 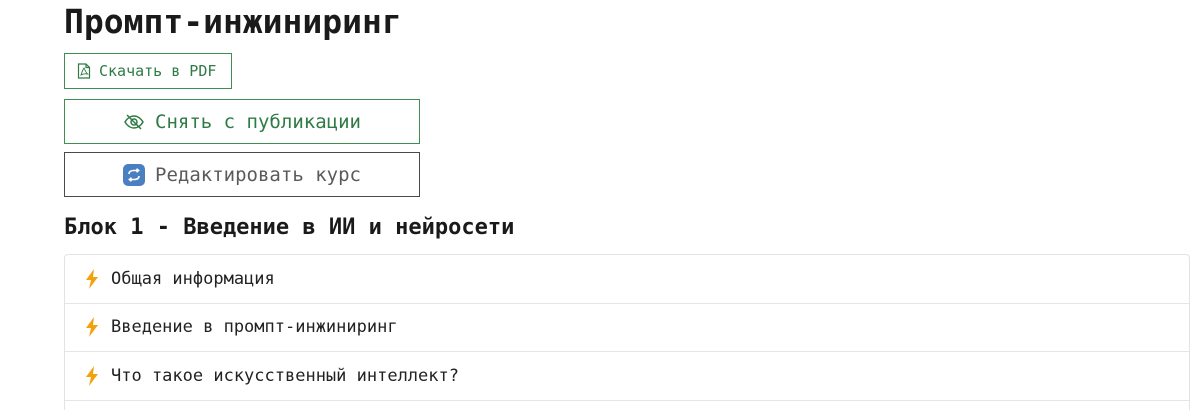 I want to click on unpublish-button: Снять с публикации, so click(x=242, y=121).